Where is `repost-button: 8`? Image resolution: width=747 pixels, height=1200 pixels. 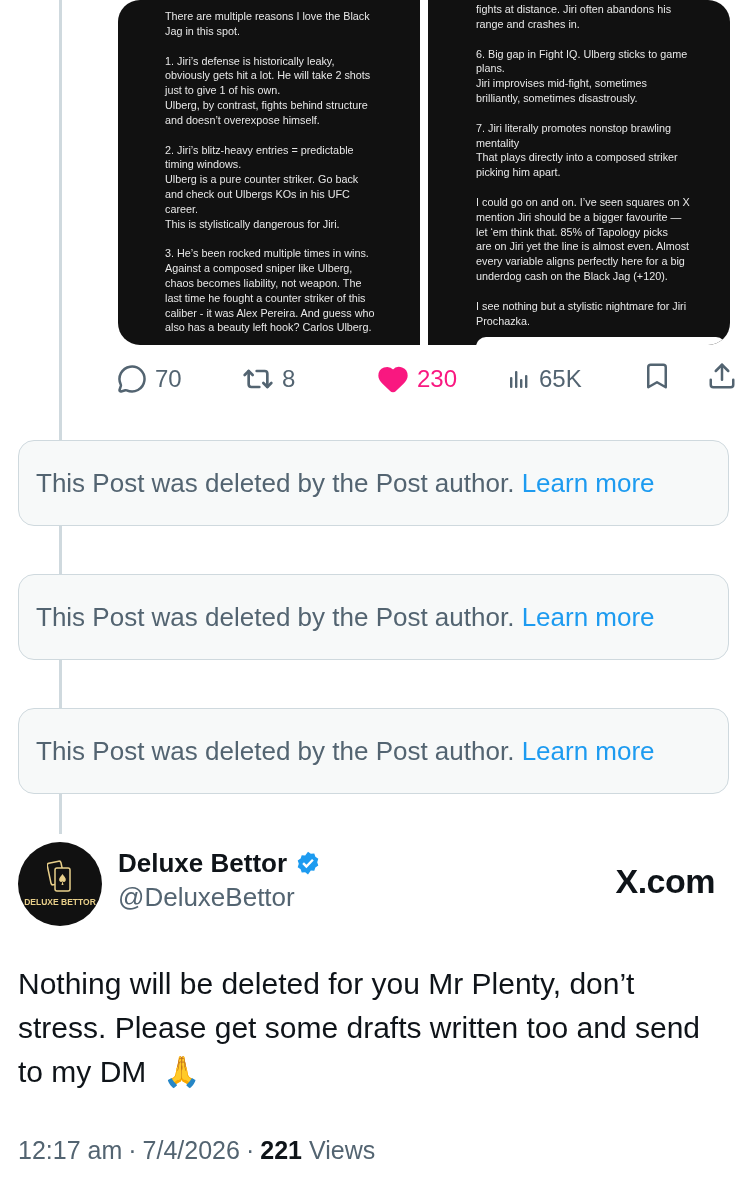 repost-button: 8 is located at coordinates (309, 379).